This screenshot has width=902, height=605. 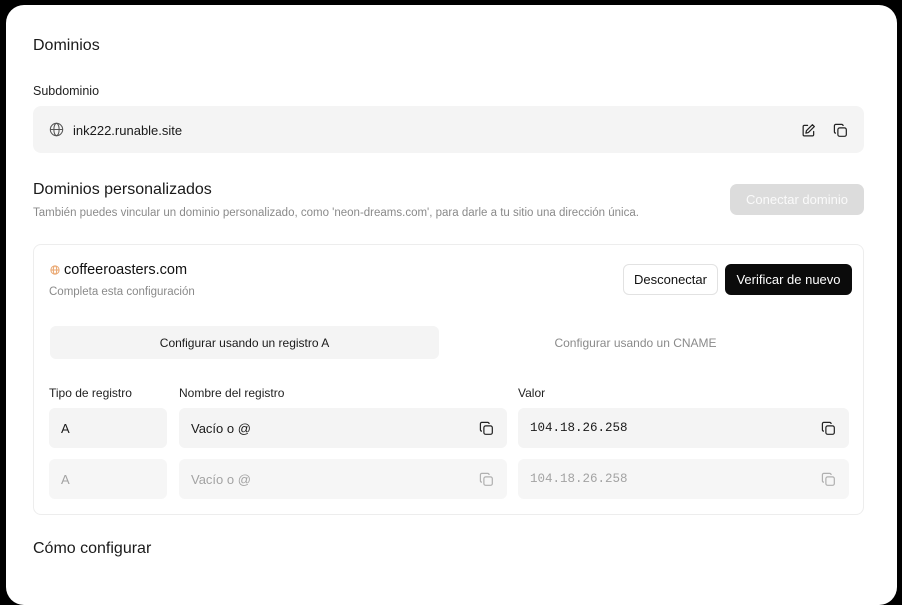 What do you see at coordinates (126, 270) in the screenshot?
I see `custom-domain-name: coffeeroasters.com` at bounding box center [126, 270].